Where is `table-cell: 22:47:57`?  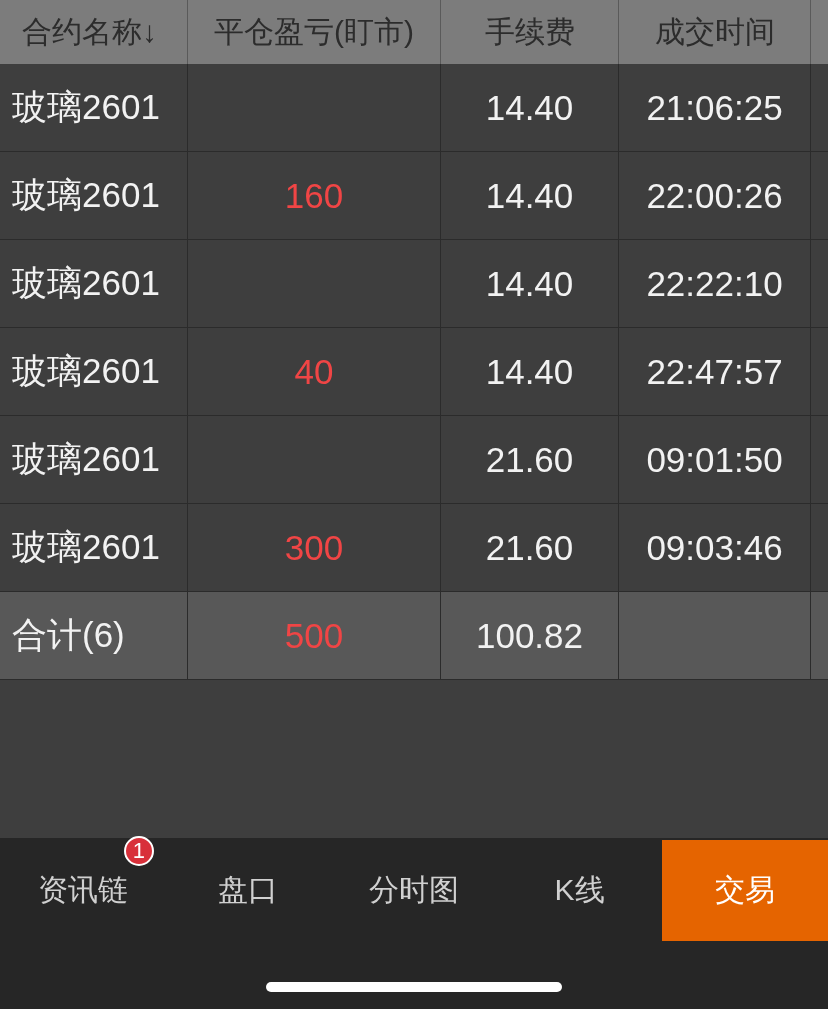
table-cell: 22:47:57 is located at coordinates (715, 372).